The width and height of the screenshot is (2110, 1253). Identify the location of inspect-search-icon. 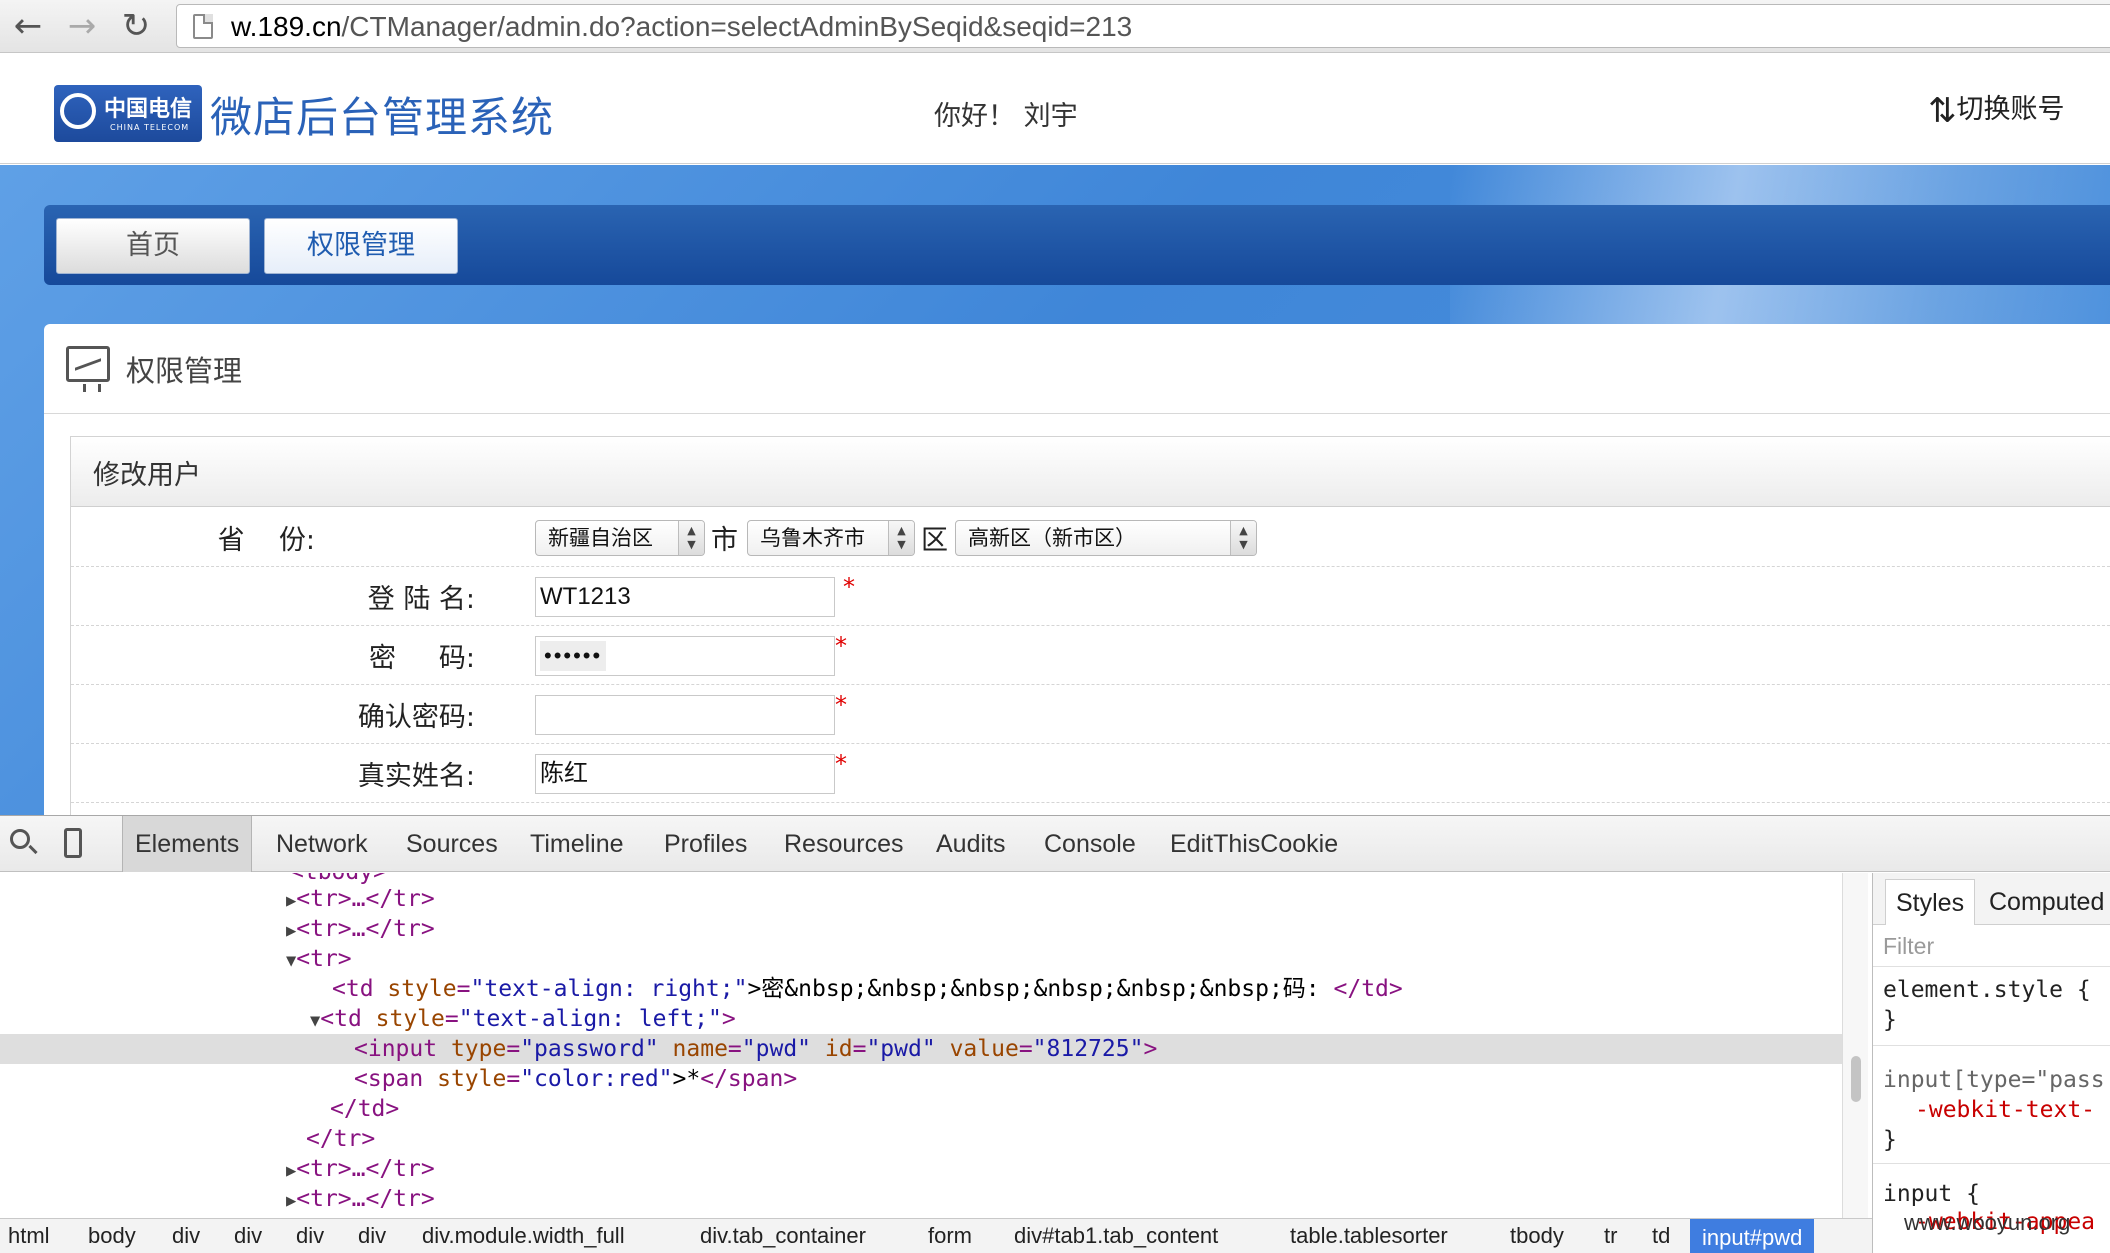
(20, 839).